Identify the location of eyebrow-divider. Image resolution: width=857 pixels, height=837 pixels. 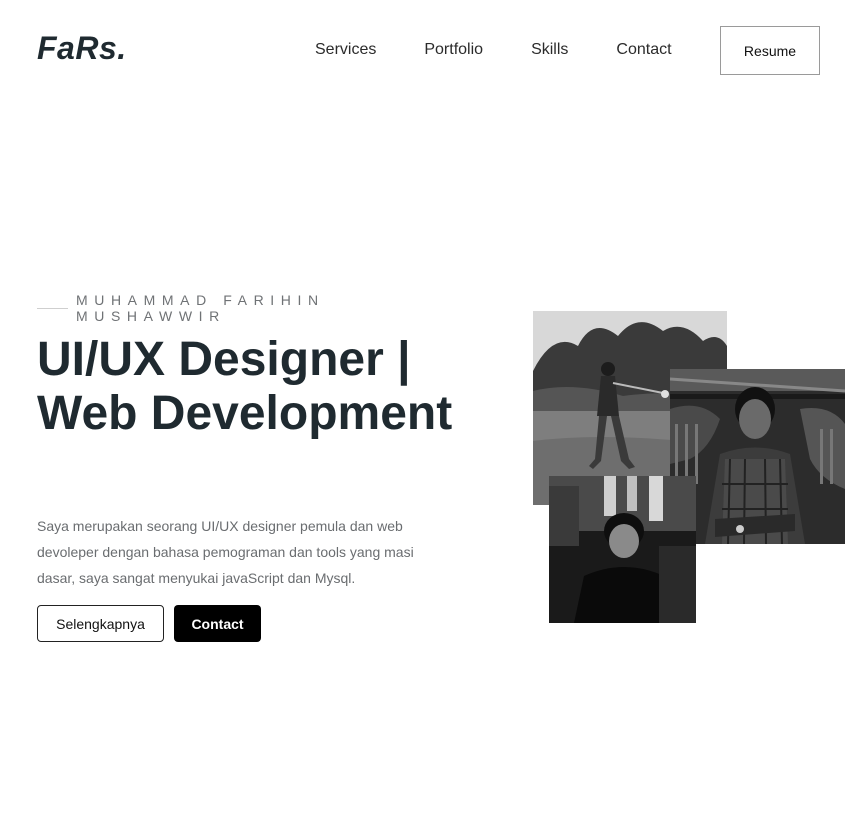
(52, 308).